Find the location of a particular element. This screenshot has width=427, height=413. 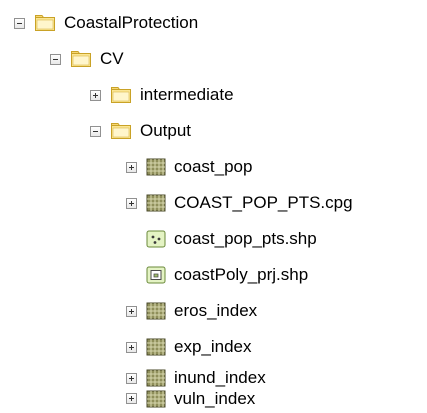

tree-item-coast-pop-pts-shp: coast_pop_pts.shp is located at coordinates (221, 239).